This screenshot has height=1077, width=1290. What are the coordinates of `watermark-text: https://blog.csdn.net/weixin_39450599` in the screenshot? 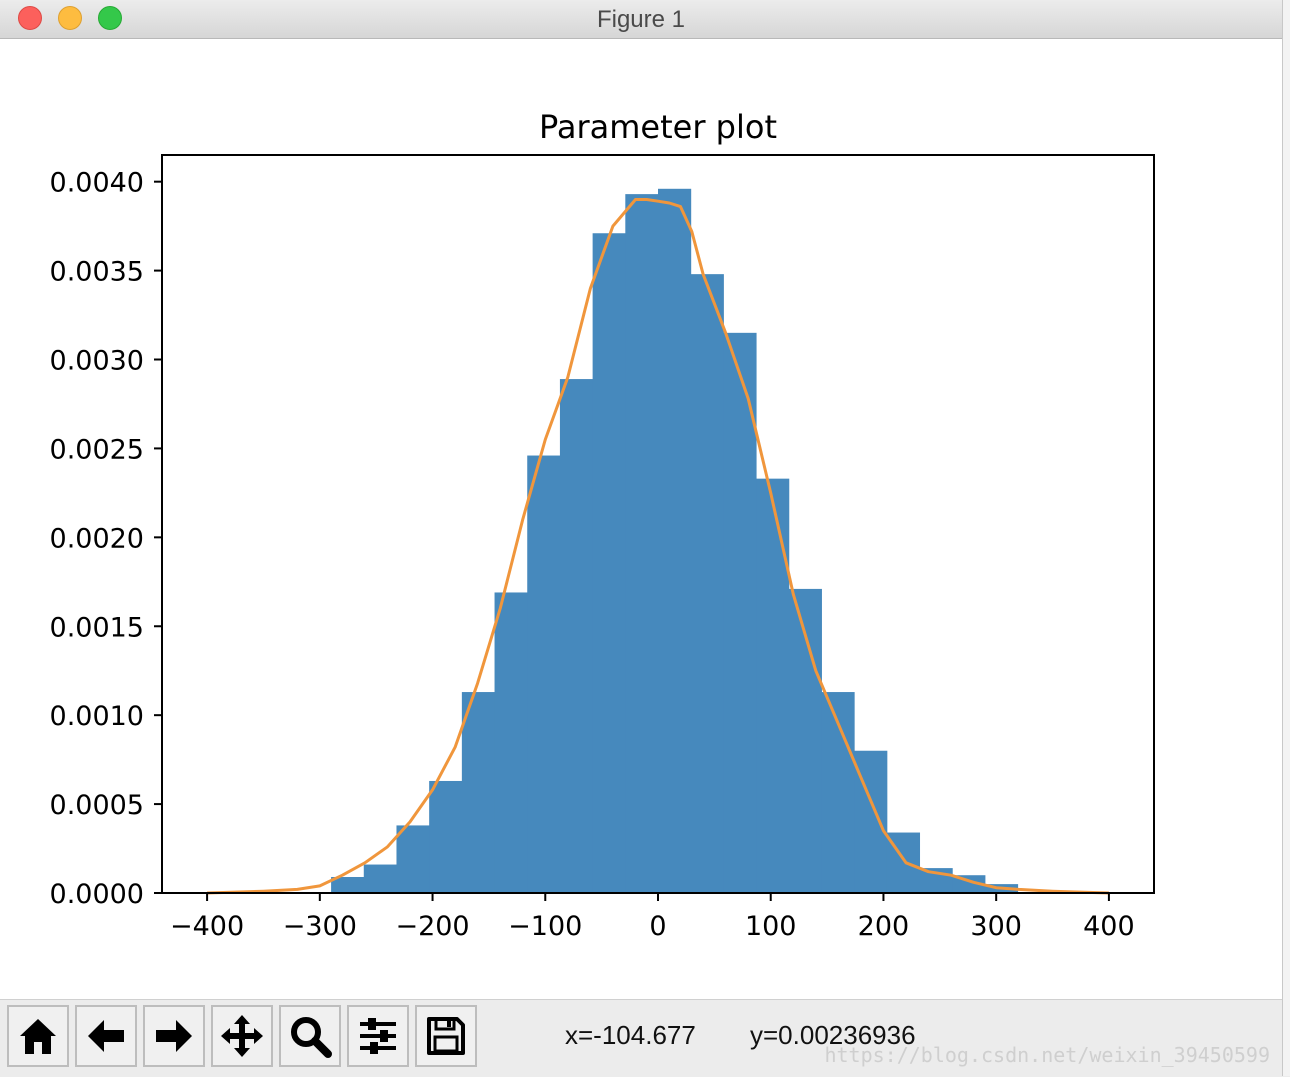 It's located at (1047, 1055).